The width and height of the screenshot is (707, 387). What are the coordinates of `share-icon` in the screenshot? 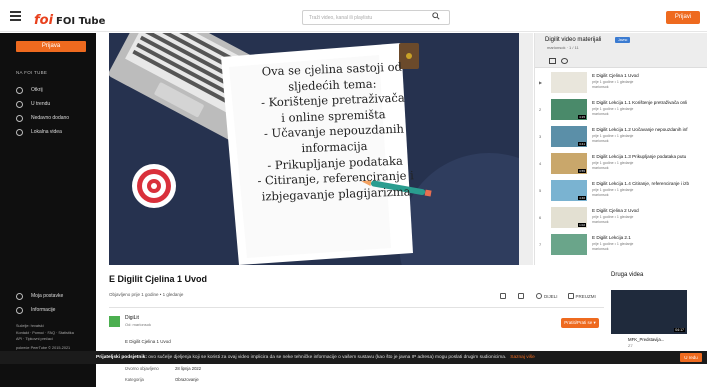 It's located at (539, 296).